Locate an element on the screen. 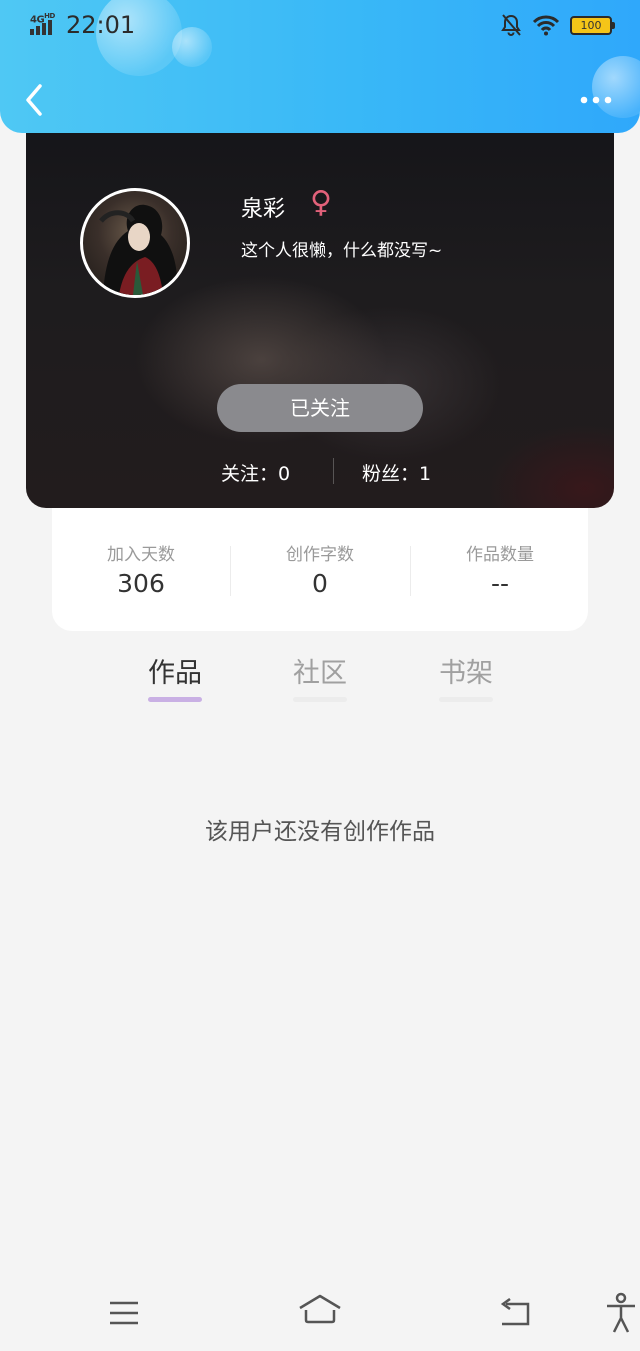 The height and width of the screenshot is (1351, 640). home-button is located at coordinates (320, 1311).